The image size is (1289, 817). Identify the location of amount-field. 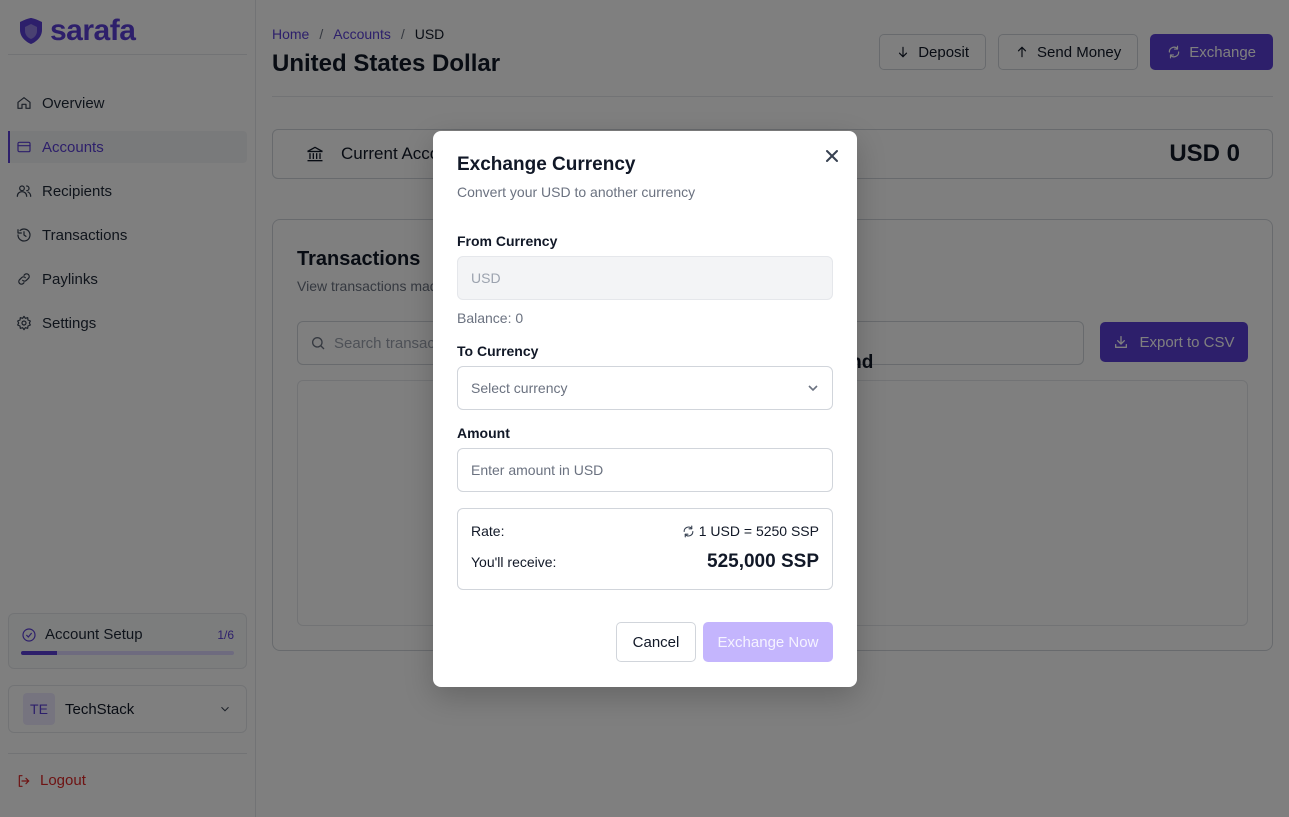
(645, 470).